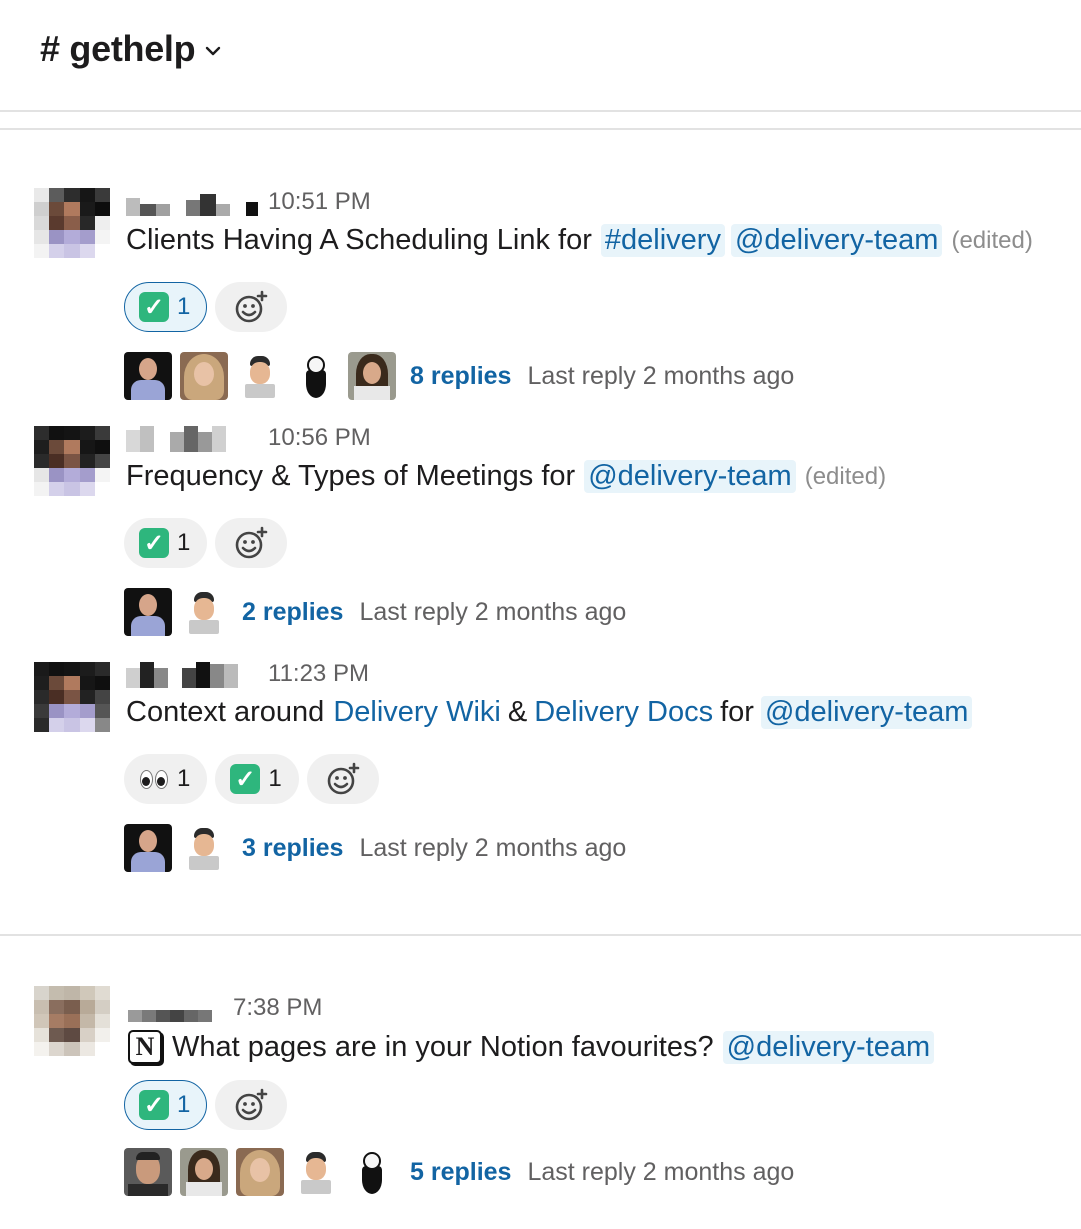  Describe the element at coordinates (517, 712) in the screenshot. I see `message-body: &` at that location.